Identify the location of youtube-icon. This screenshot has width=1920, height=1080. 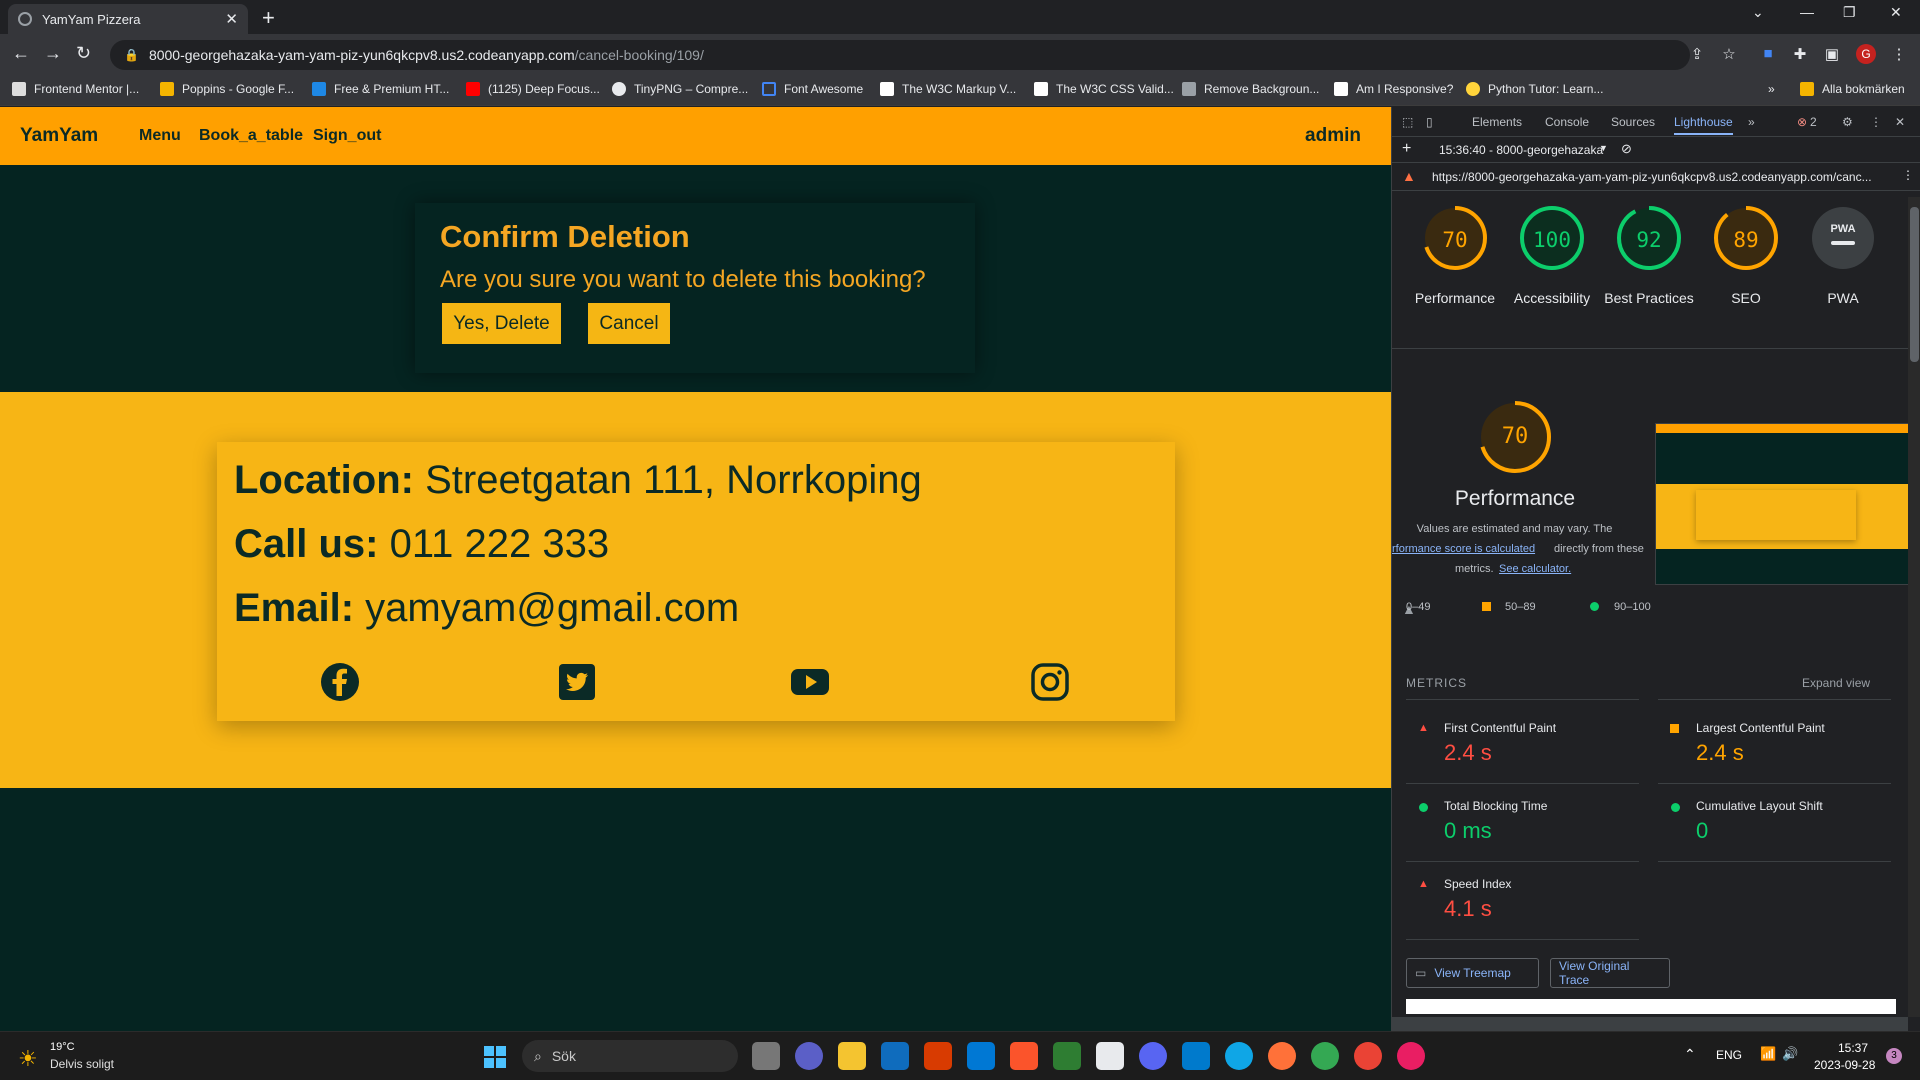
(810, 682).